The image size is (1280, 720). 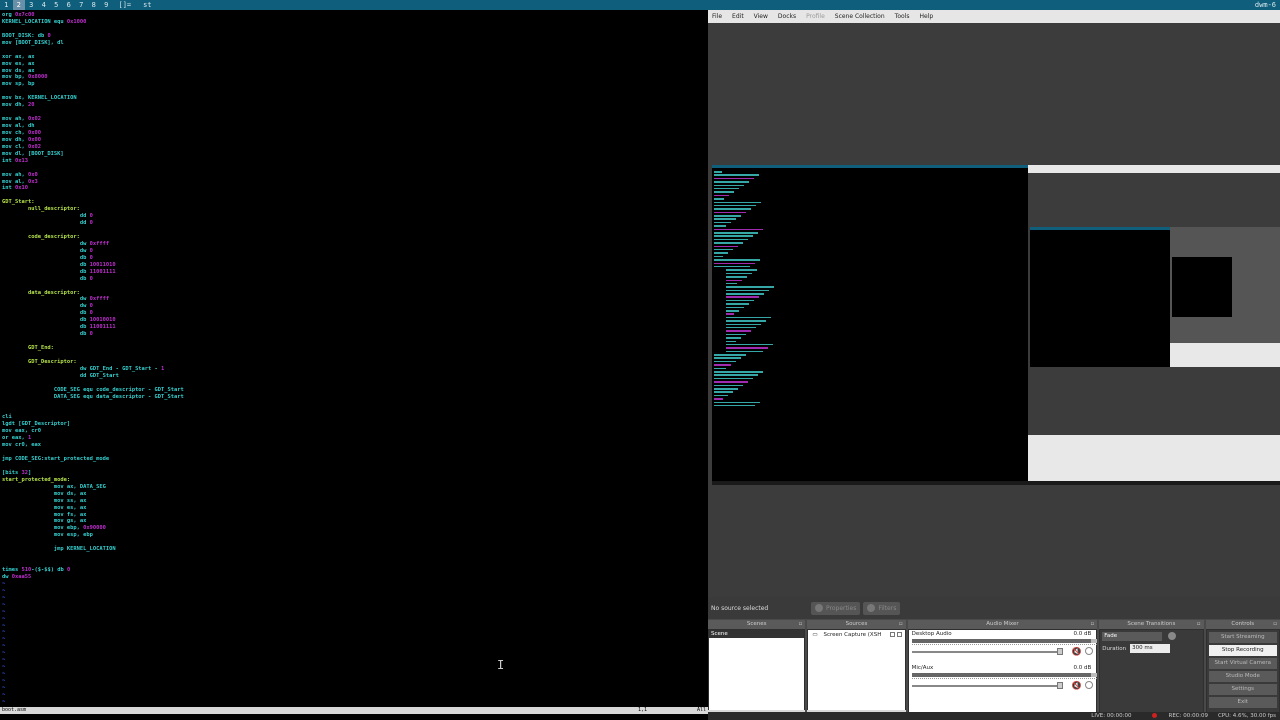 What do you see at coordinates (1242, 637) in the screenshot?
I see `start-streaming-button: Start Streaming` at bounding box center [1242, 637].